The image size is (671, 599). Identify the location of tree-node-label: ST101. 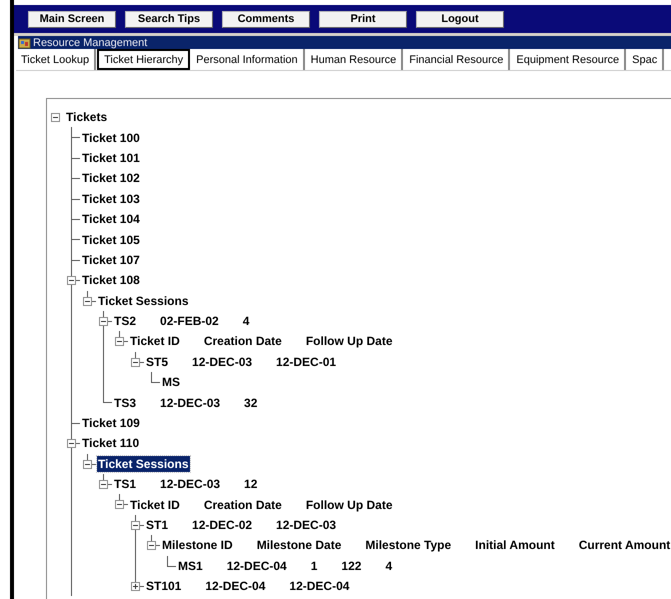
(163, 586).